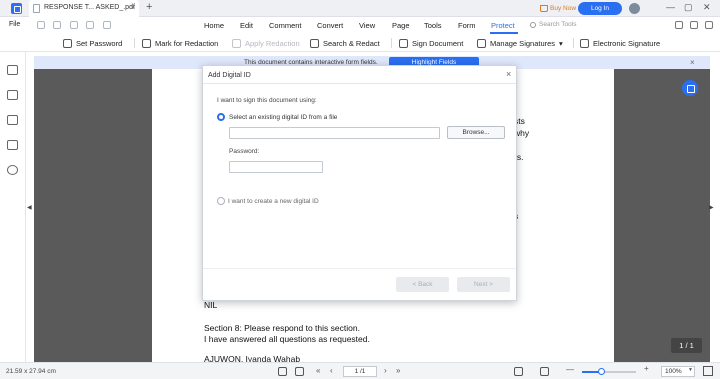  I want to click on existing-id-radio, so click(221, 117).